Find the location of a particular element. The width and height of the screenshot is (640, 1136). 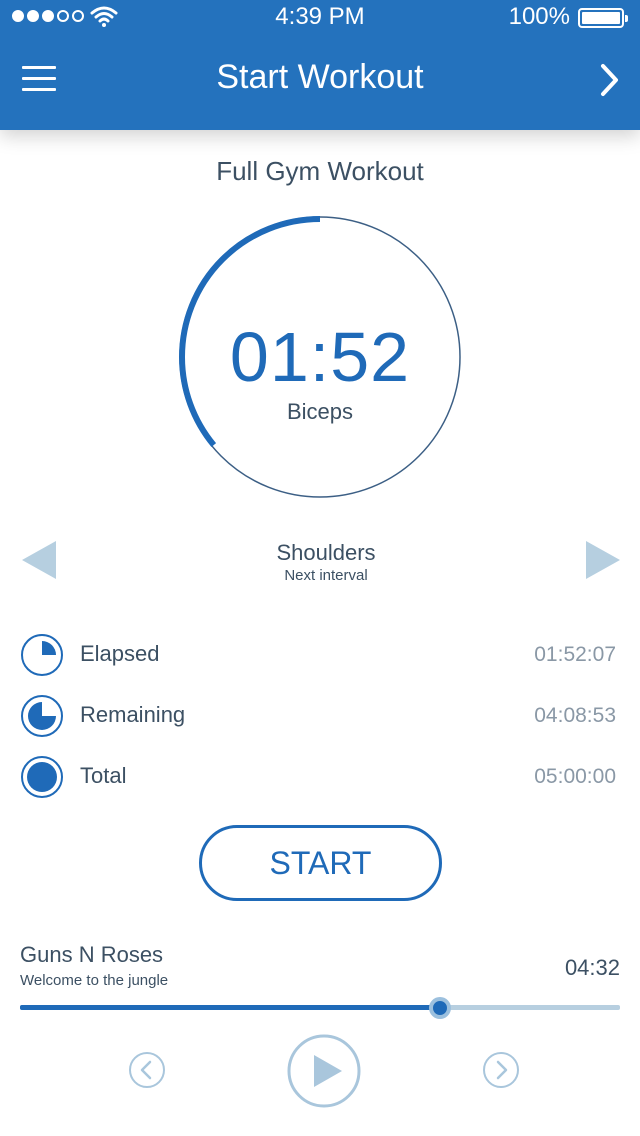

stat-elapsed: Elapsed 01:52:07 is located at coordinates (318, 655).